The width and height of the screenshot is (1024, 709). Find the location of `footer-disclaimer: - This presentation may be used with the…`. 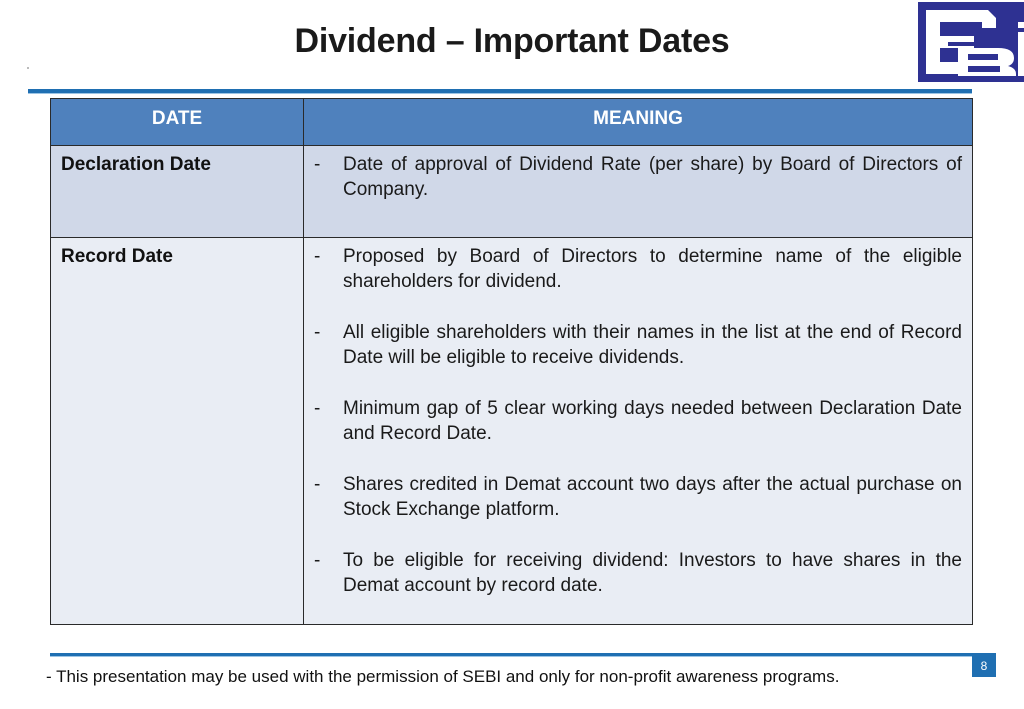

footer-disclaimer: - This presentation may be used with the… is located at coordinates (443, 676).